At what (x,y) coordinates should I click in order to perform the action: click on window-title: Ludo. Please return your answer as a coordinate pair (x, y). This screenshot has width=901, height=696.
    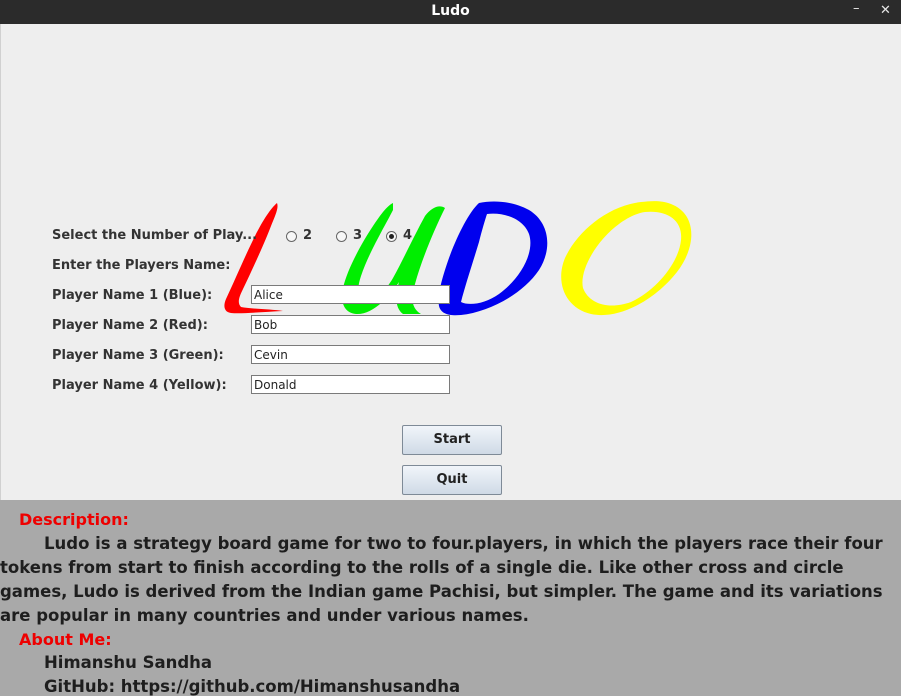
    Looking at the image, I should click on (450, 11).